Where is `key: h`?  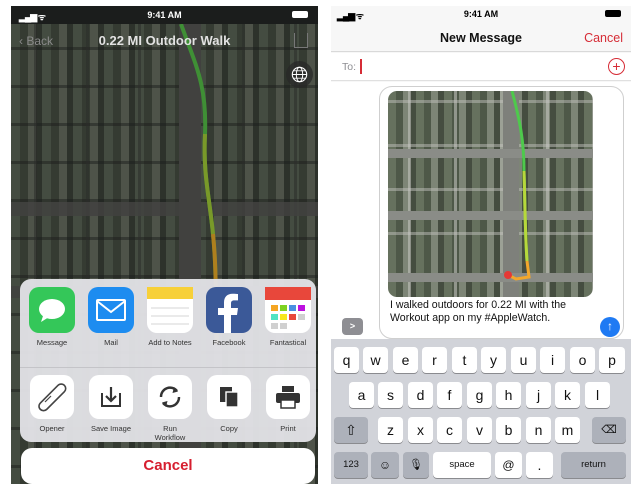
key: h is located at coordinates (508, 395).